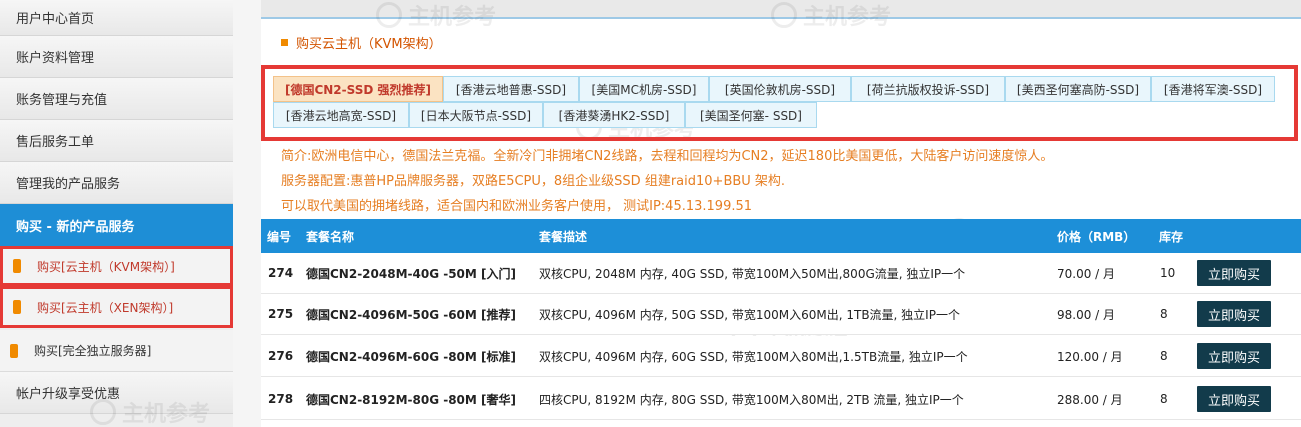 This screenshot has width=1301, height=427. What do you see at coordinates (1090, 399) in the screenshot?
I see `plan-price: 288.00 / 月` at bounding box center [1090, 399].